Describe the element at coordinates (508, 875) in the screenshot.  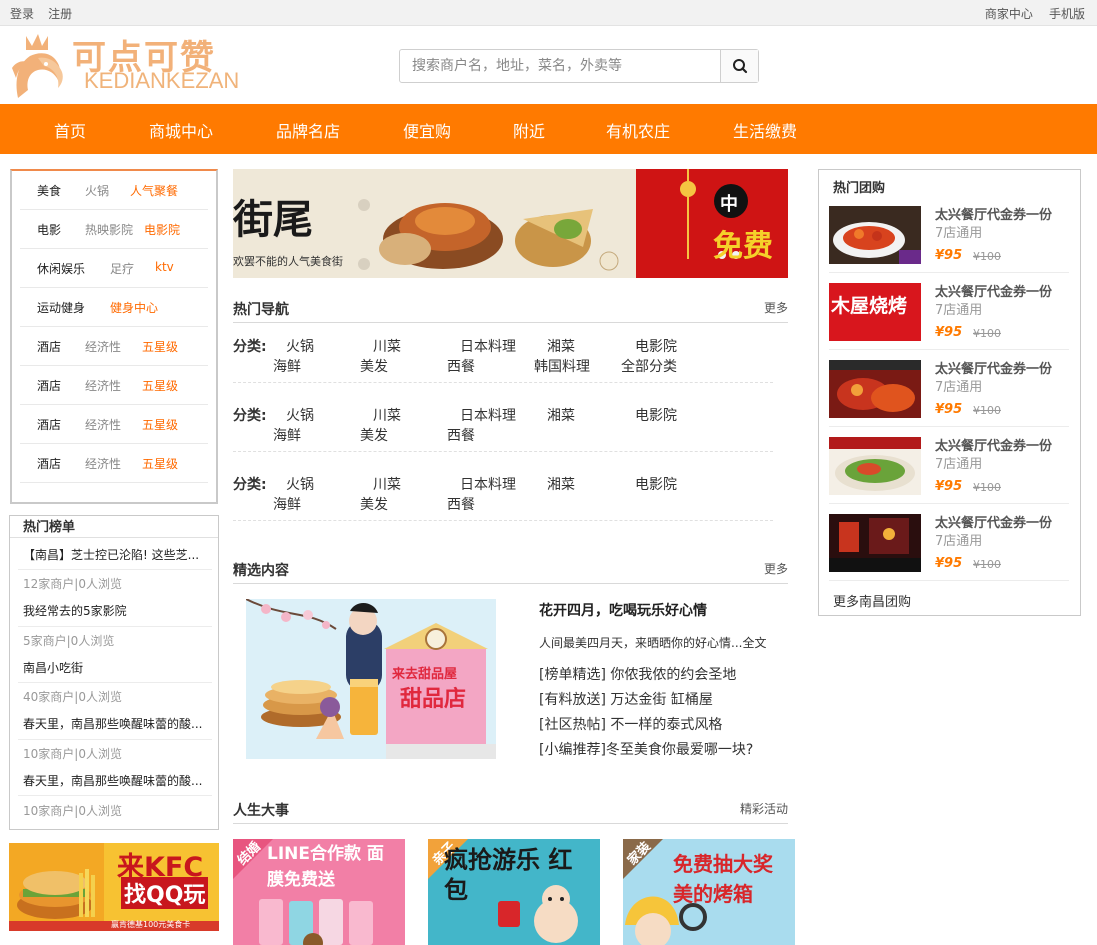
I see `event-text: 疯抢游乐 红包` at that location.